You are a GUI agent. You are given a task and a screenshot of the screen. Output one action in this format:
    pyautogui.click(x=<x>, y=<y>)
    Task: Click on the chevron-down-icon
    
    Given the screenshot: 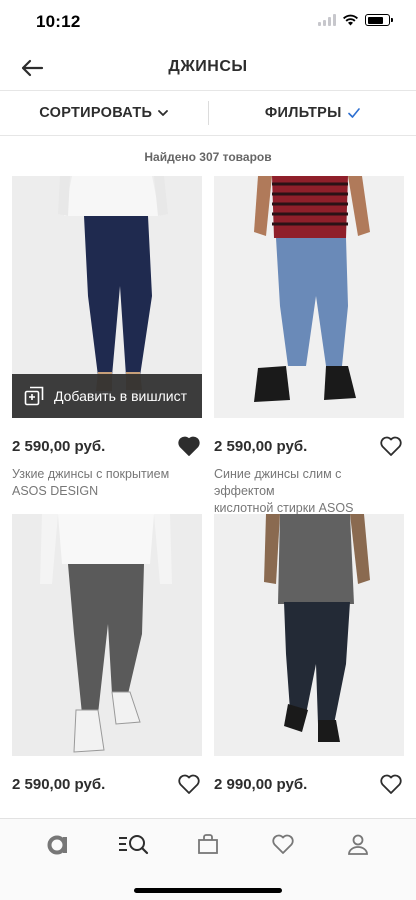 What is the action you would take?
    pyautogui.click(x=163, y=112)
    